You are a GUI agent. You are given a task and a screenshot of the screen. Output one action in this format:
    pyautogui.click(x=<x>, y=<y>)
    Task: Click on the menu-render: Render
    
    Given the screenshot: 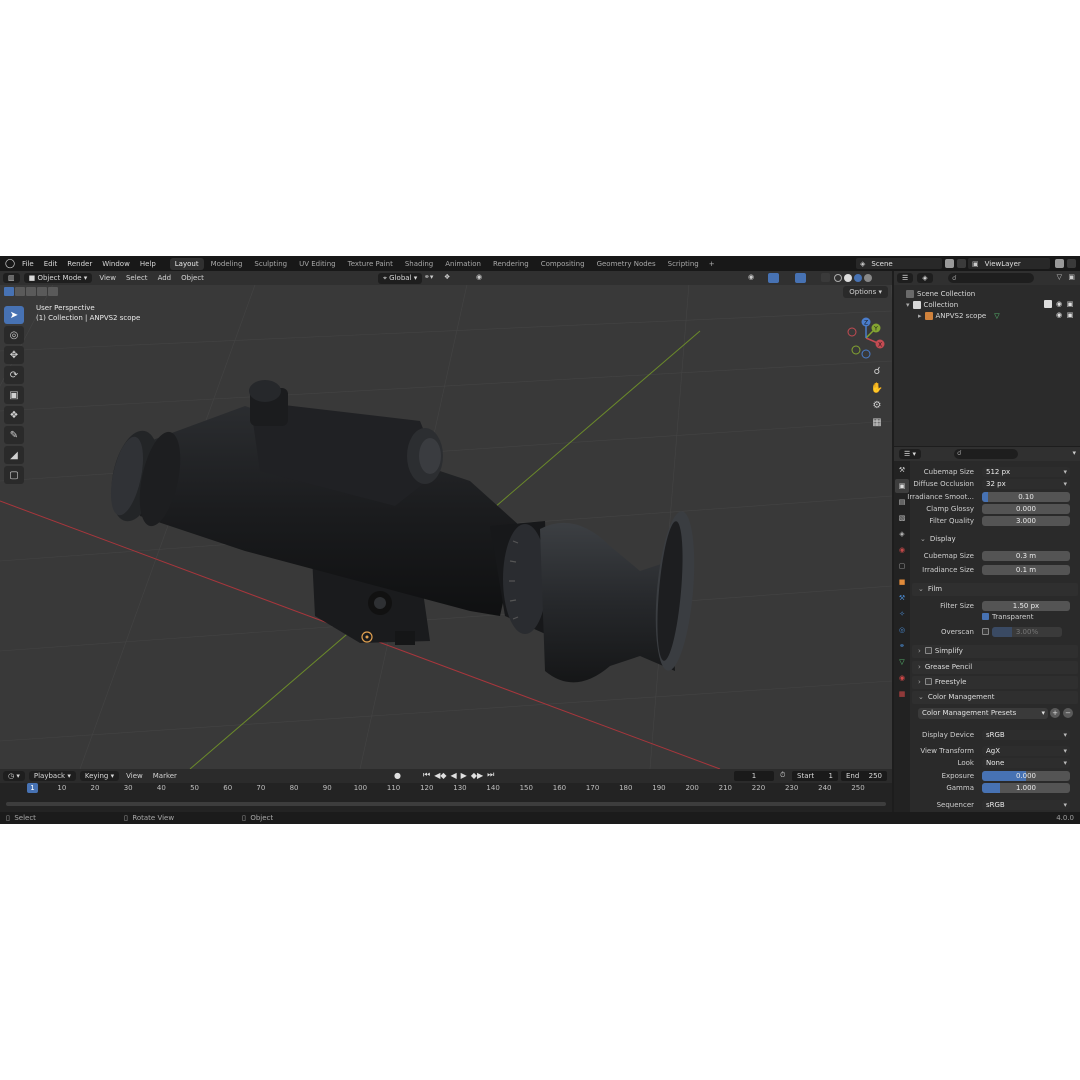 What is the action you would take?
    pyautogui.click(x=79, y=264)
    